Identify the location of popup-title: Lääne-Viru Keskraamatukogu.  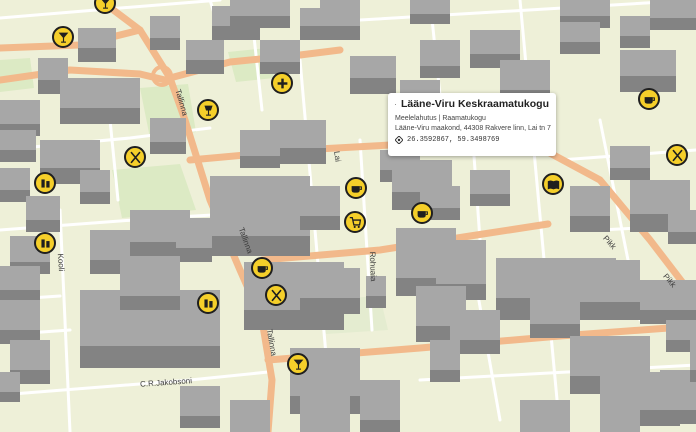
(474, 104).